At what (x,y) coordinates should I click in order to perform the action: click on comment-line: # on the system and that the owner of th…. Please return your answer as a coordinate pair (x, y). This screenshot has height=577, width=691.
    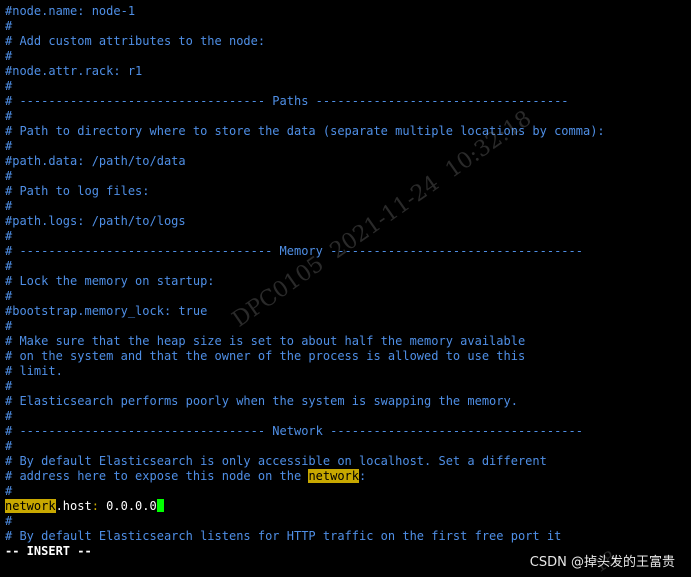
    Looking at the image, I should click on (265, 356).